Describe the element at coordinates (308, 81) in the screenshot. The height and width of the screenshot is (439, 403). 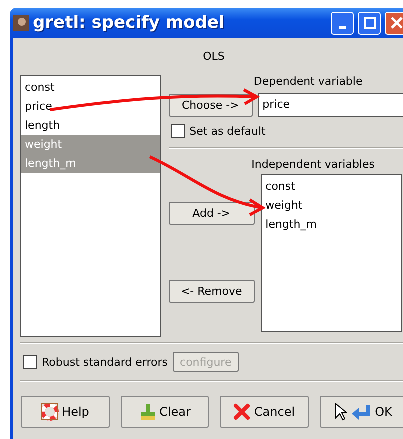
I see `dependent-label: Dependent variable` at that location.